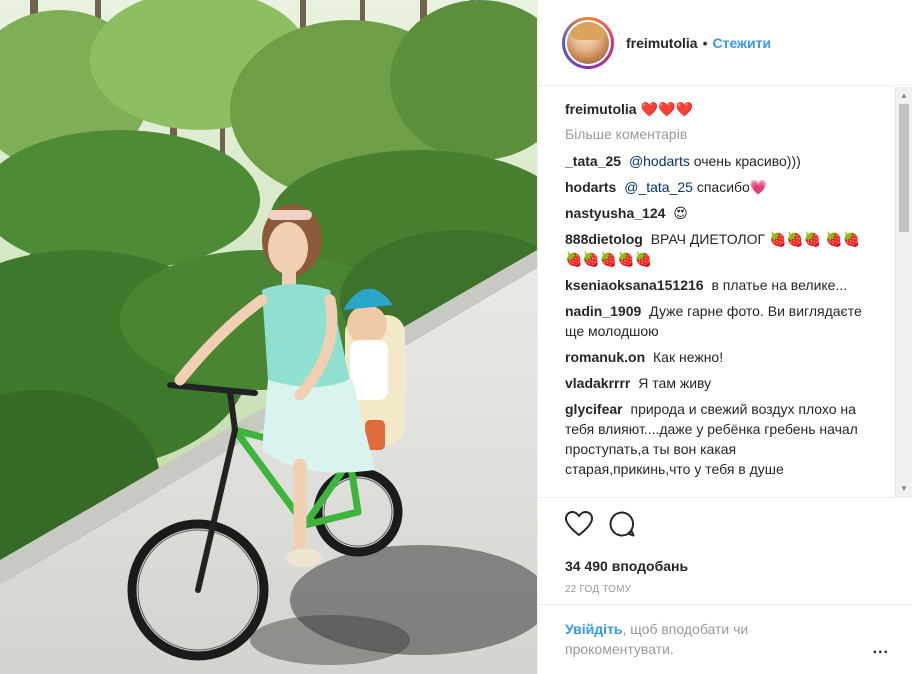 The image size is (912, 674). I want to click on comment-text: очень красиво))), so click(747, 161).